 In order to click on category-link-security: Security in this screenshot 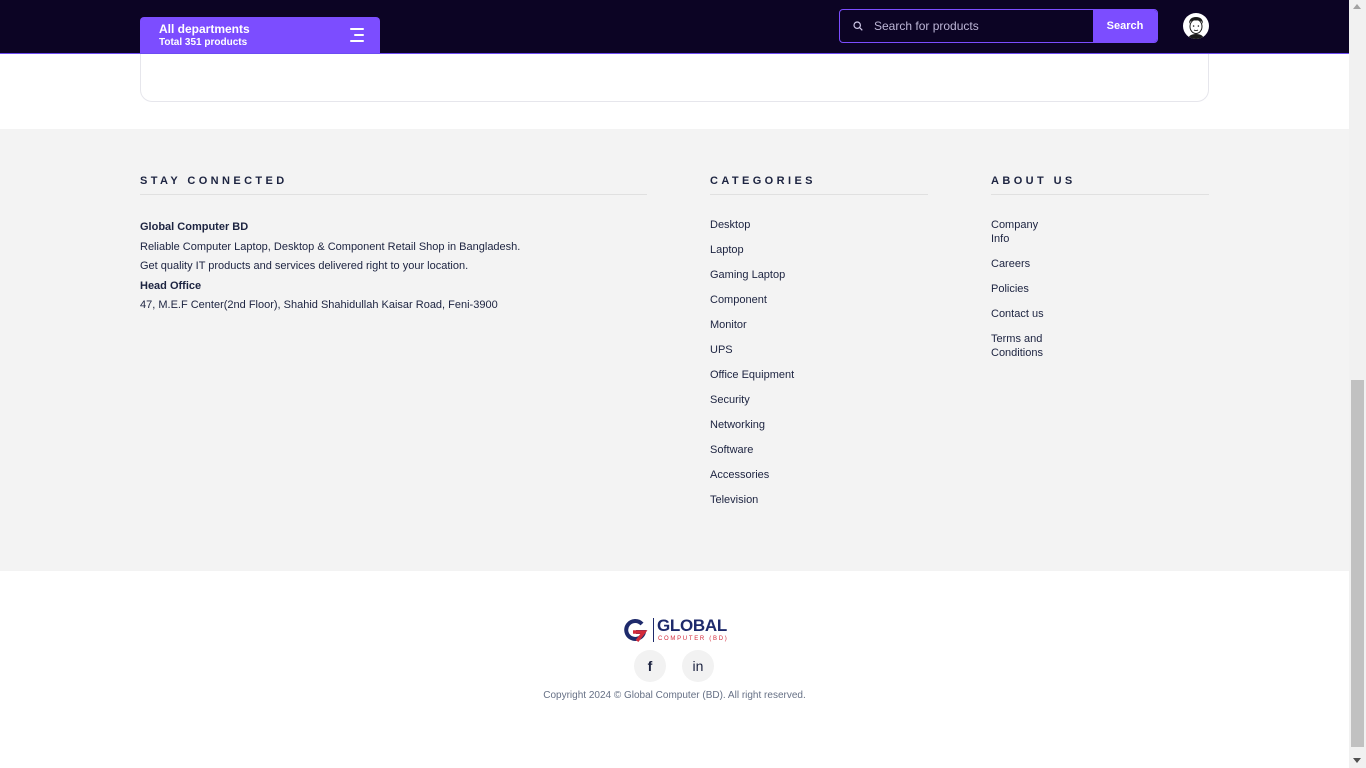, I will do `click(819, 400)`.